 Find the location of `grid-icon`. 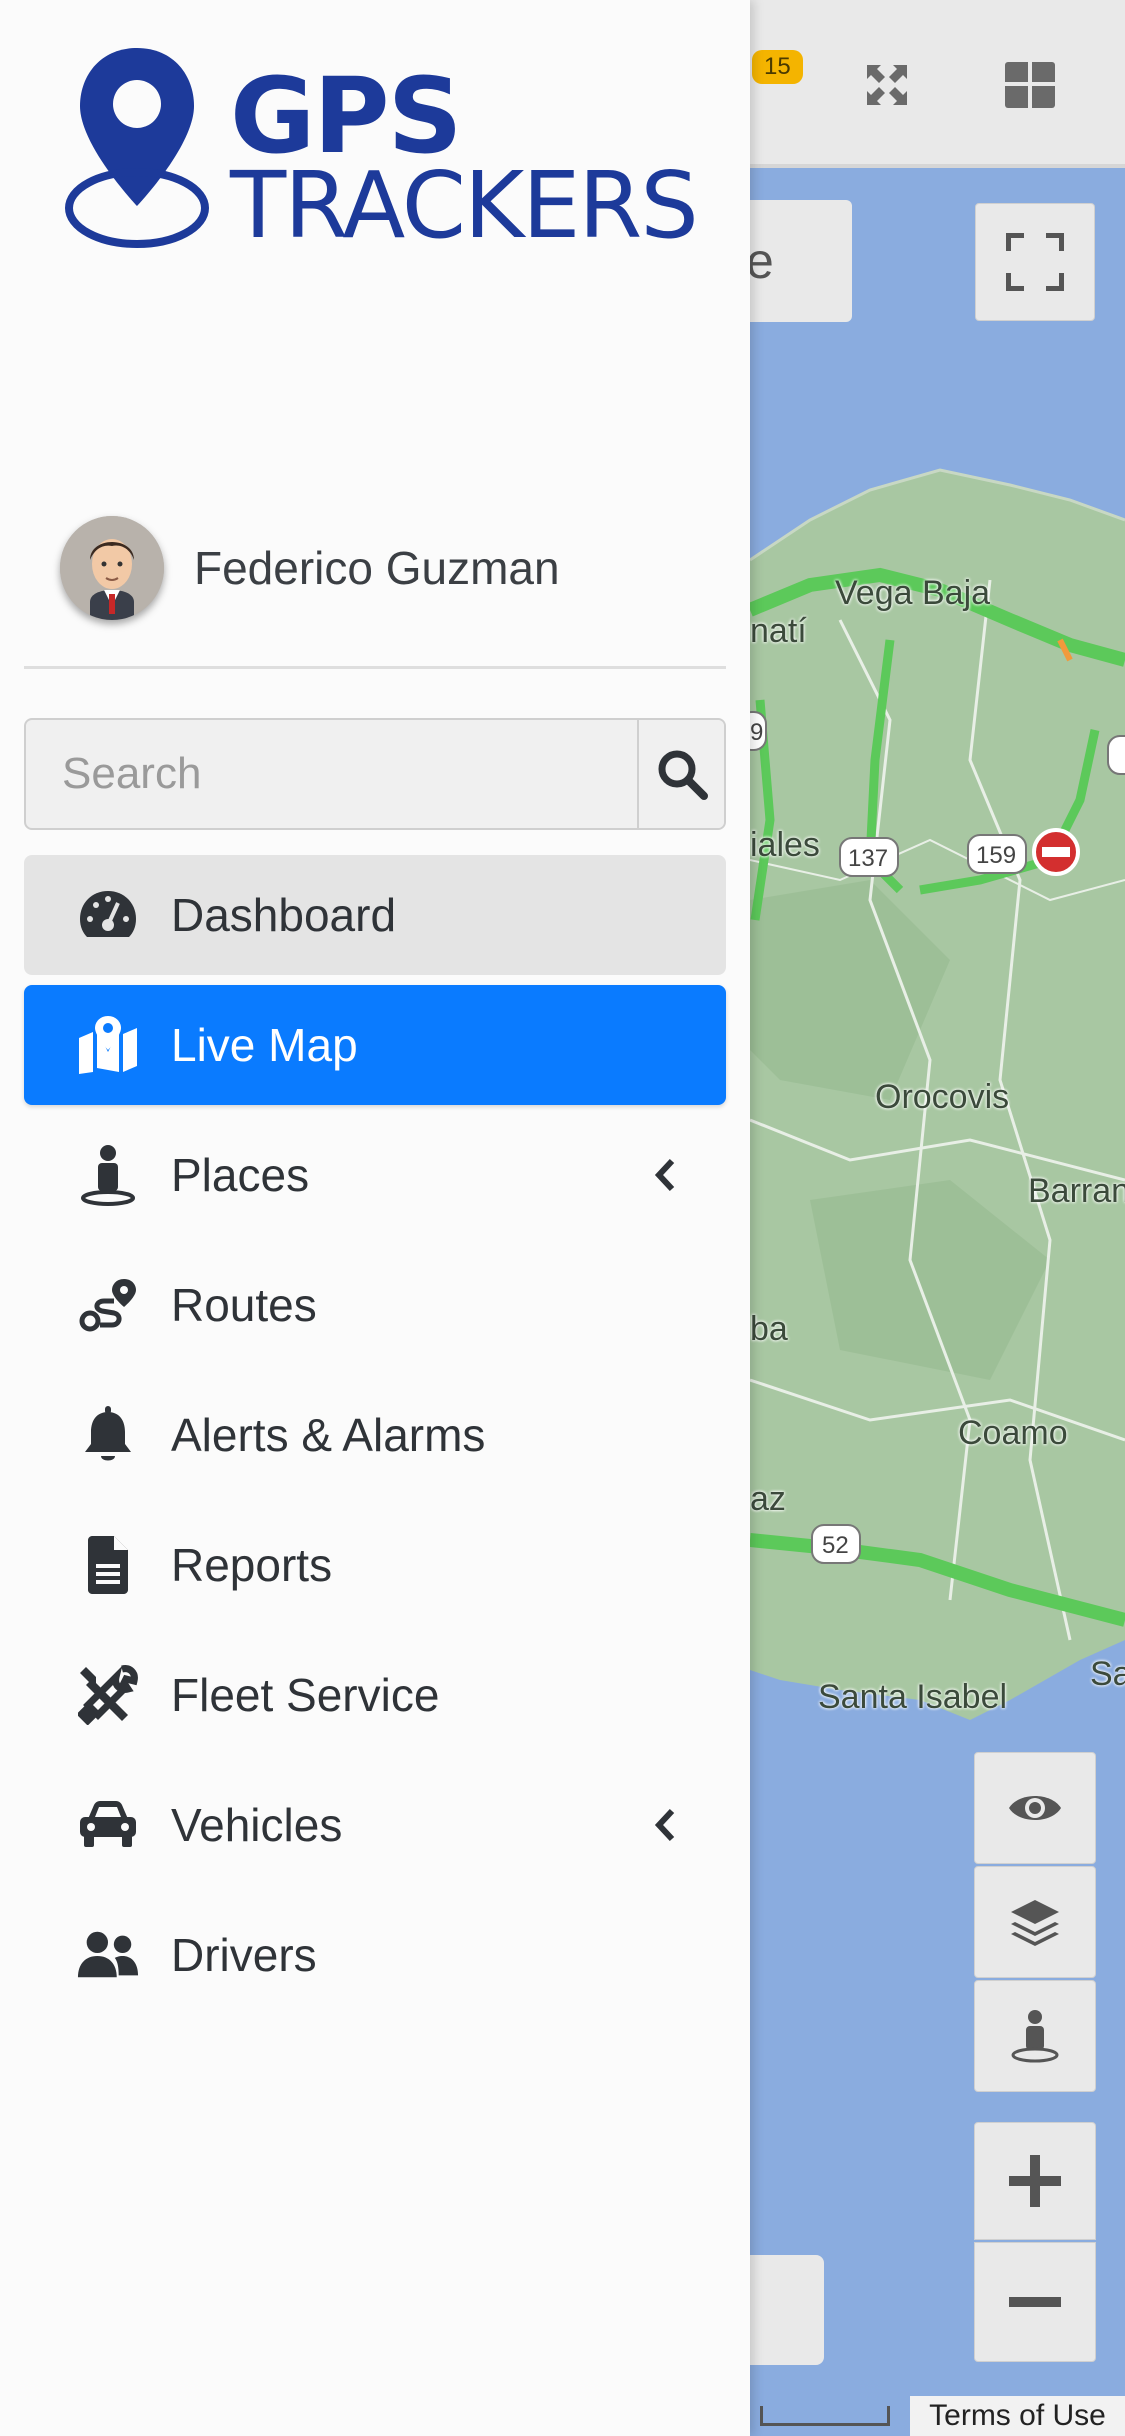

grid-icon is located at coordinates (1030, 85).